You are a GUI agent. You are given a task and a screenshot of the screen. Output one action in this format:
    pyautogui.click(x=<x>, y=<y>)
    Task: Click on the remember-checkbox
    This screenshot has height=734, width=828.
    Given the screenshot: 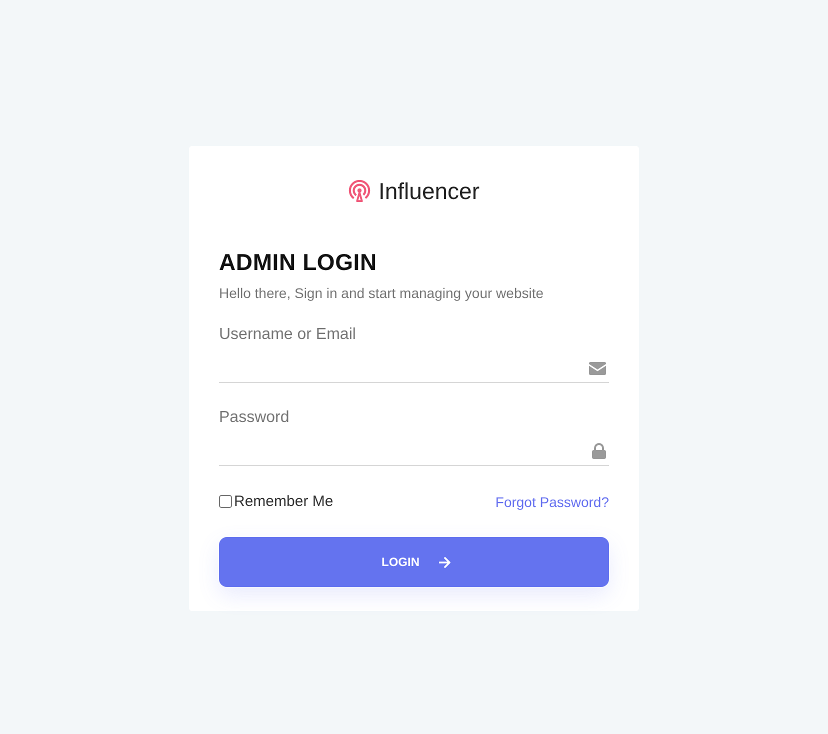 What is the action you would take?
    pyautogui.click(x=225, y=501)
    